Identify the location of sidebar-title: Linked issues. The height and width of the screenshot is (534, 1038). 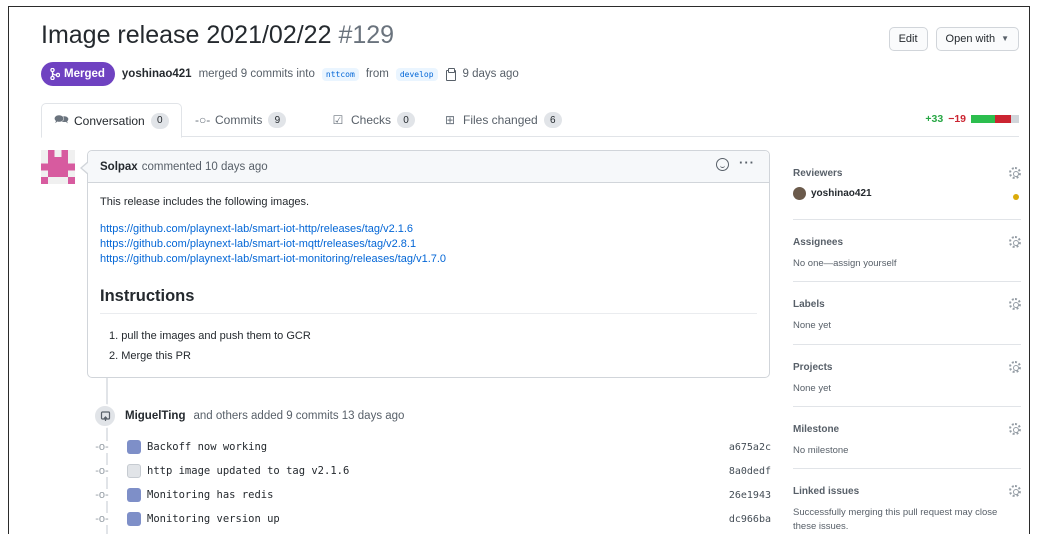
(907, 492).